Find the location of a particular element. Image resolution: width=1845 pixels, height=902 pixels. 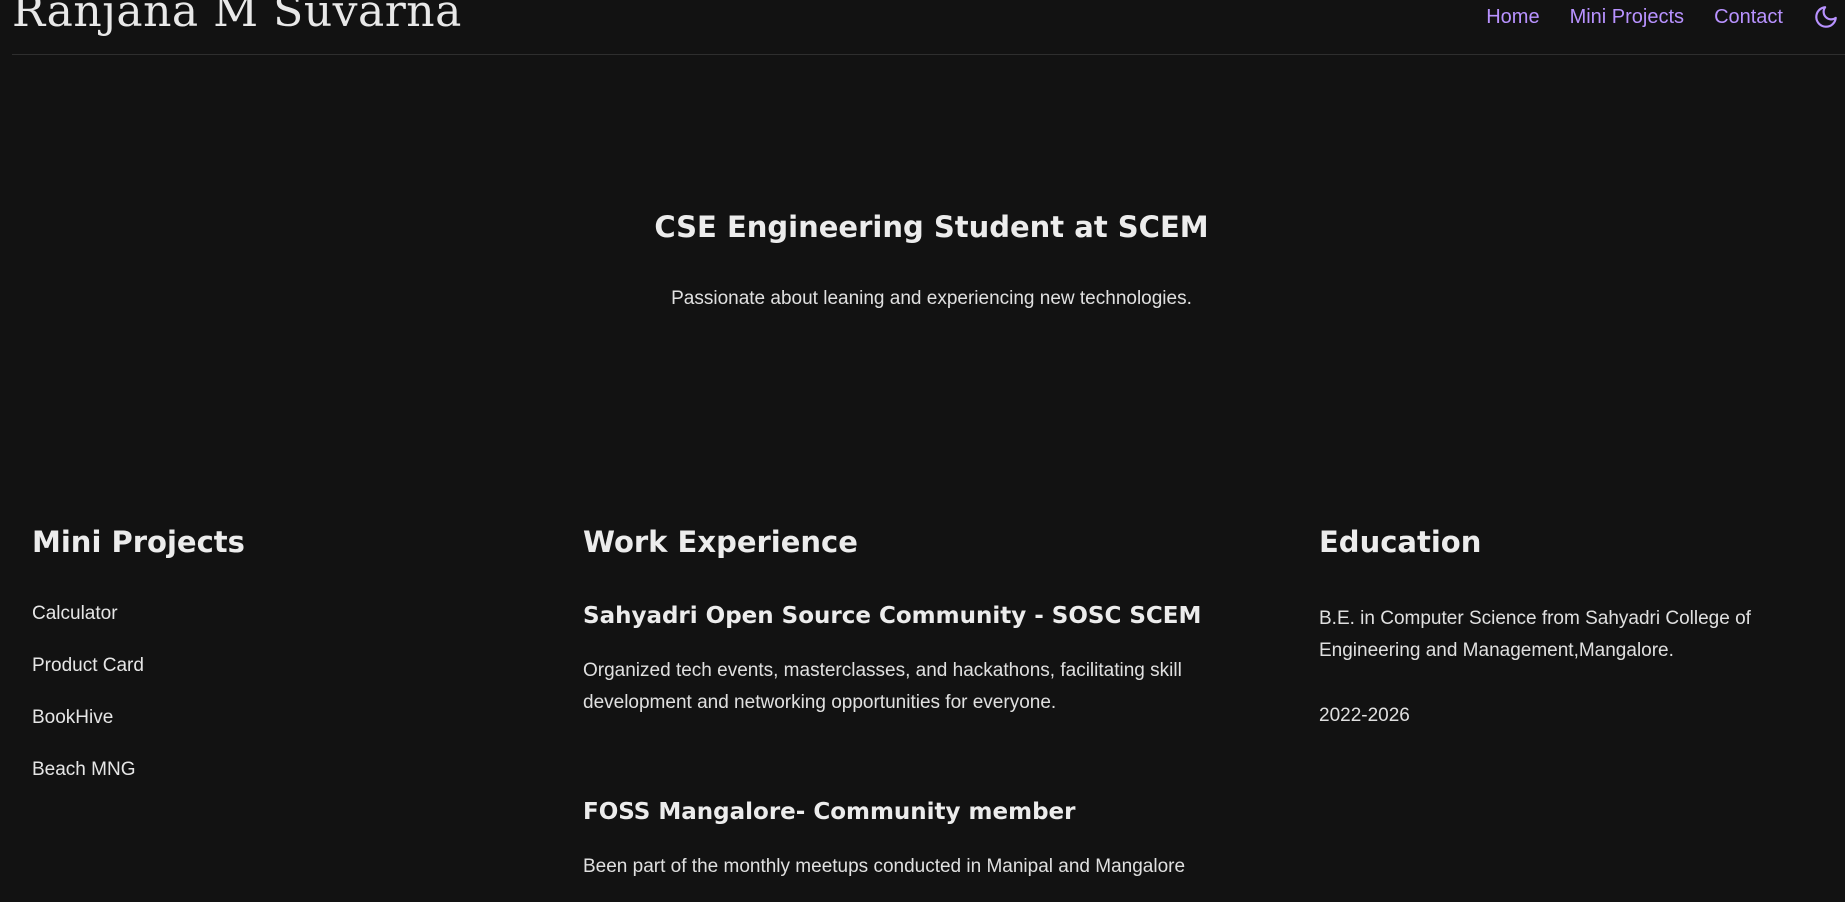

project-link-calculator: Calculator is located at coordinates (75, 613).